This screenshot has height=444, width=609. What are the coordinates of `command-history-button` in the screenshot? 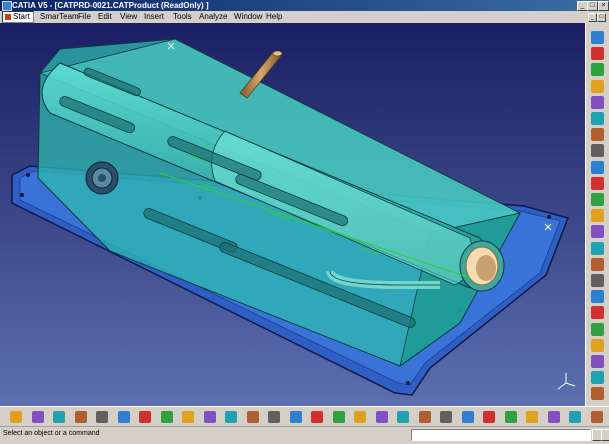 It's located at (605, 435).